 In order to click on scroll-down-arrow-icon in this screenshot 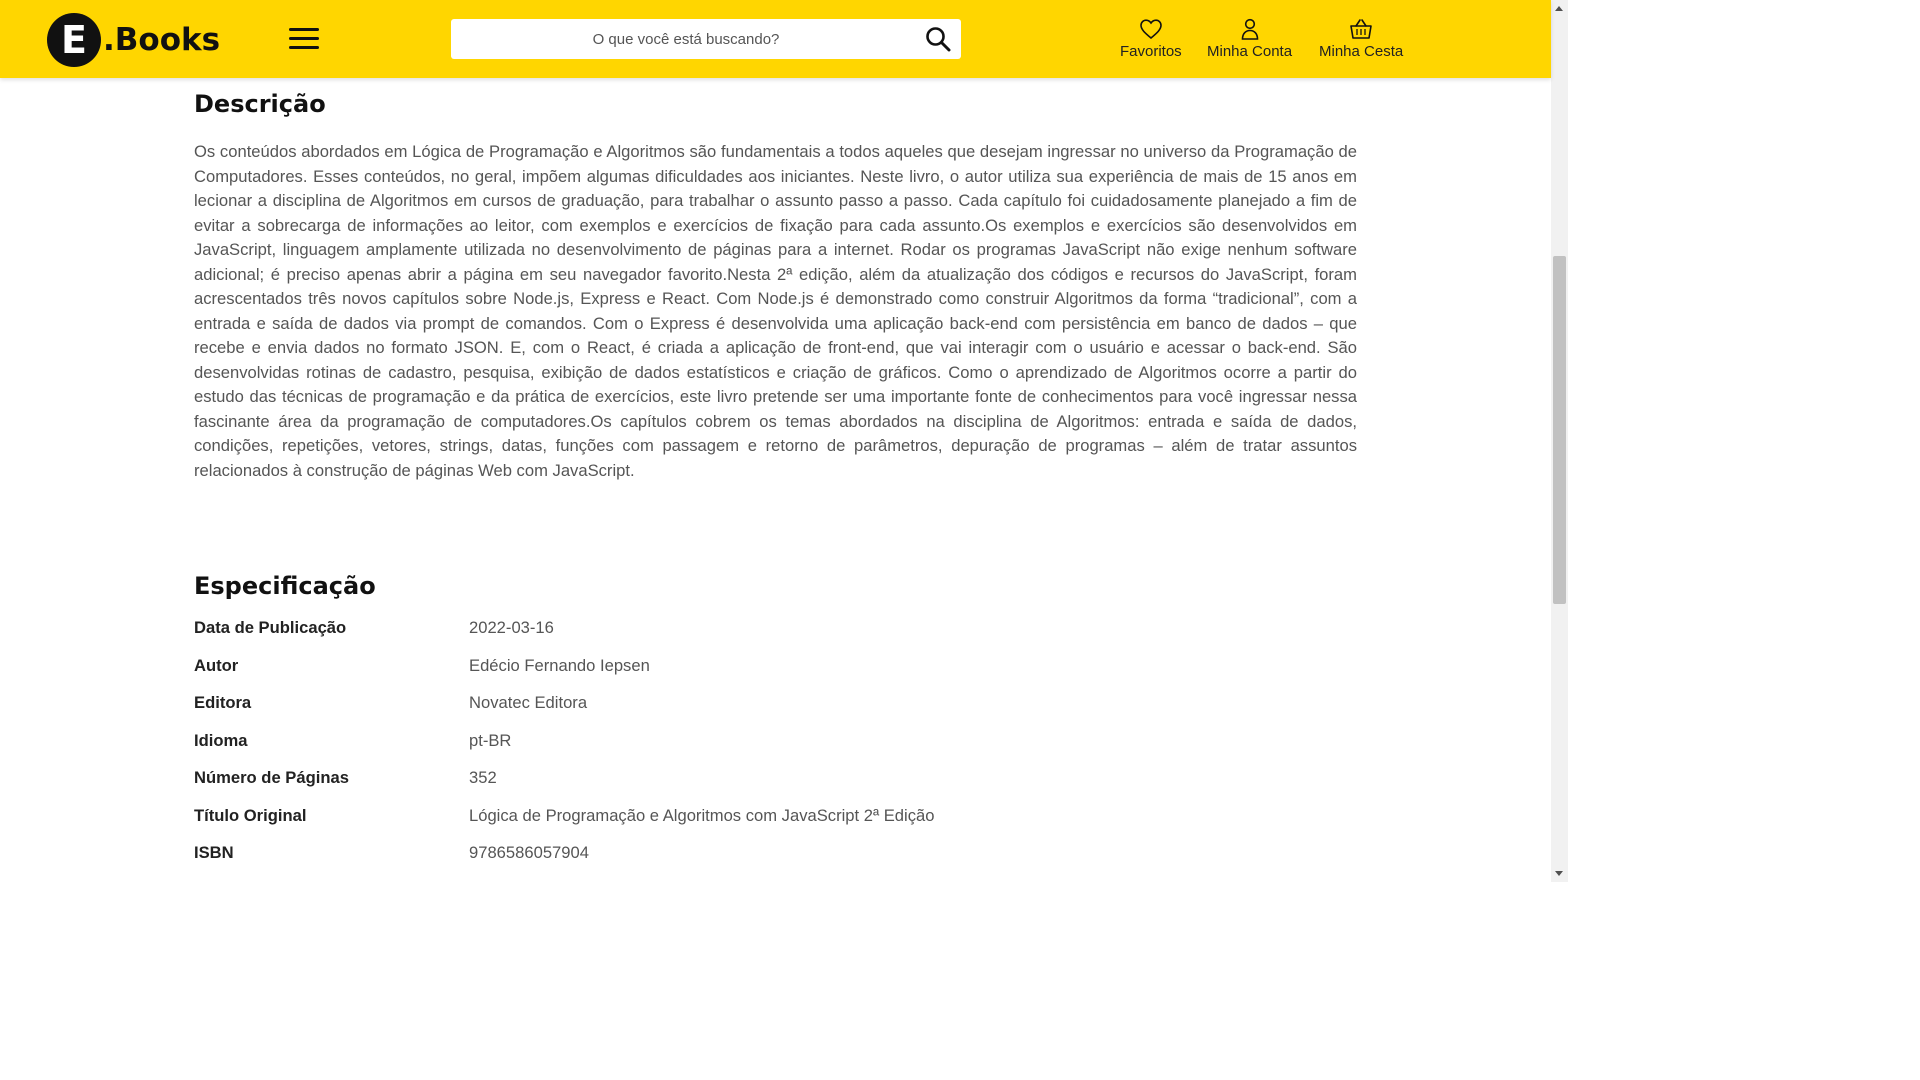, I will do `click(1559, 873)`.